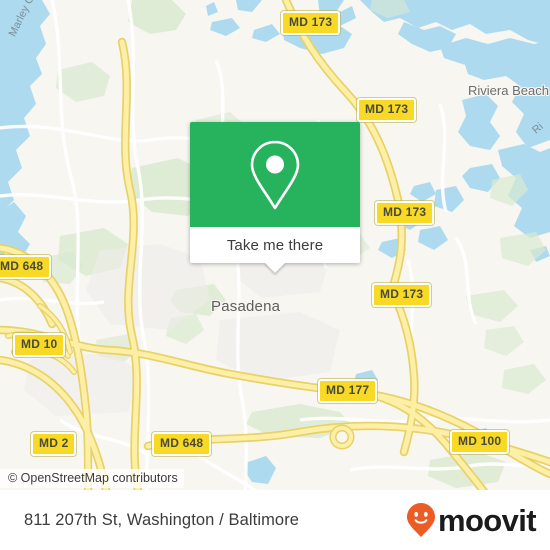 The width and height of the screenshot is (550, 550). I want to click on address-text: 811 207th St, Washington / Baltimore, so click(162, 519).